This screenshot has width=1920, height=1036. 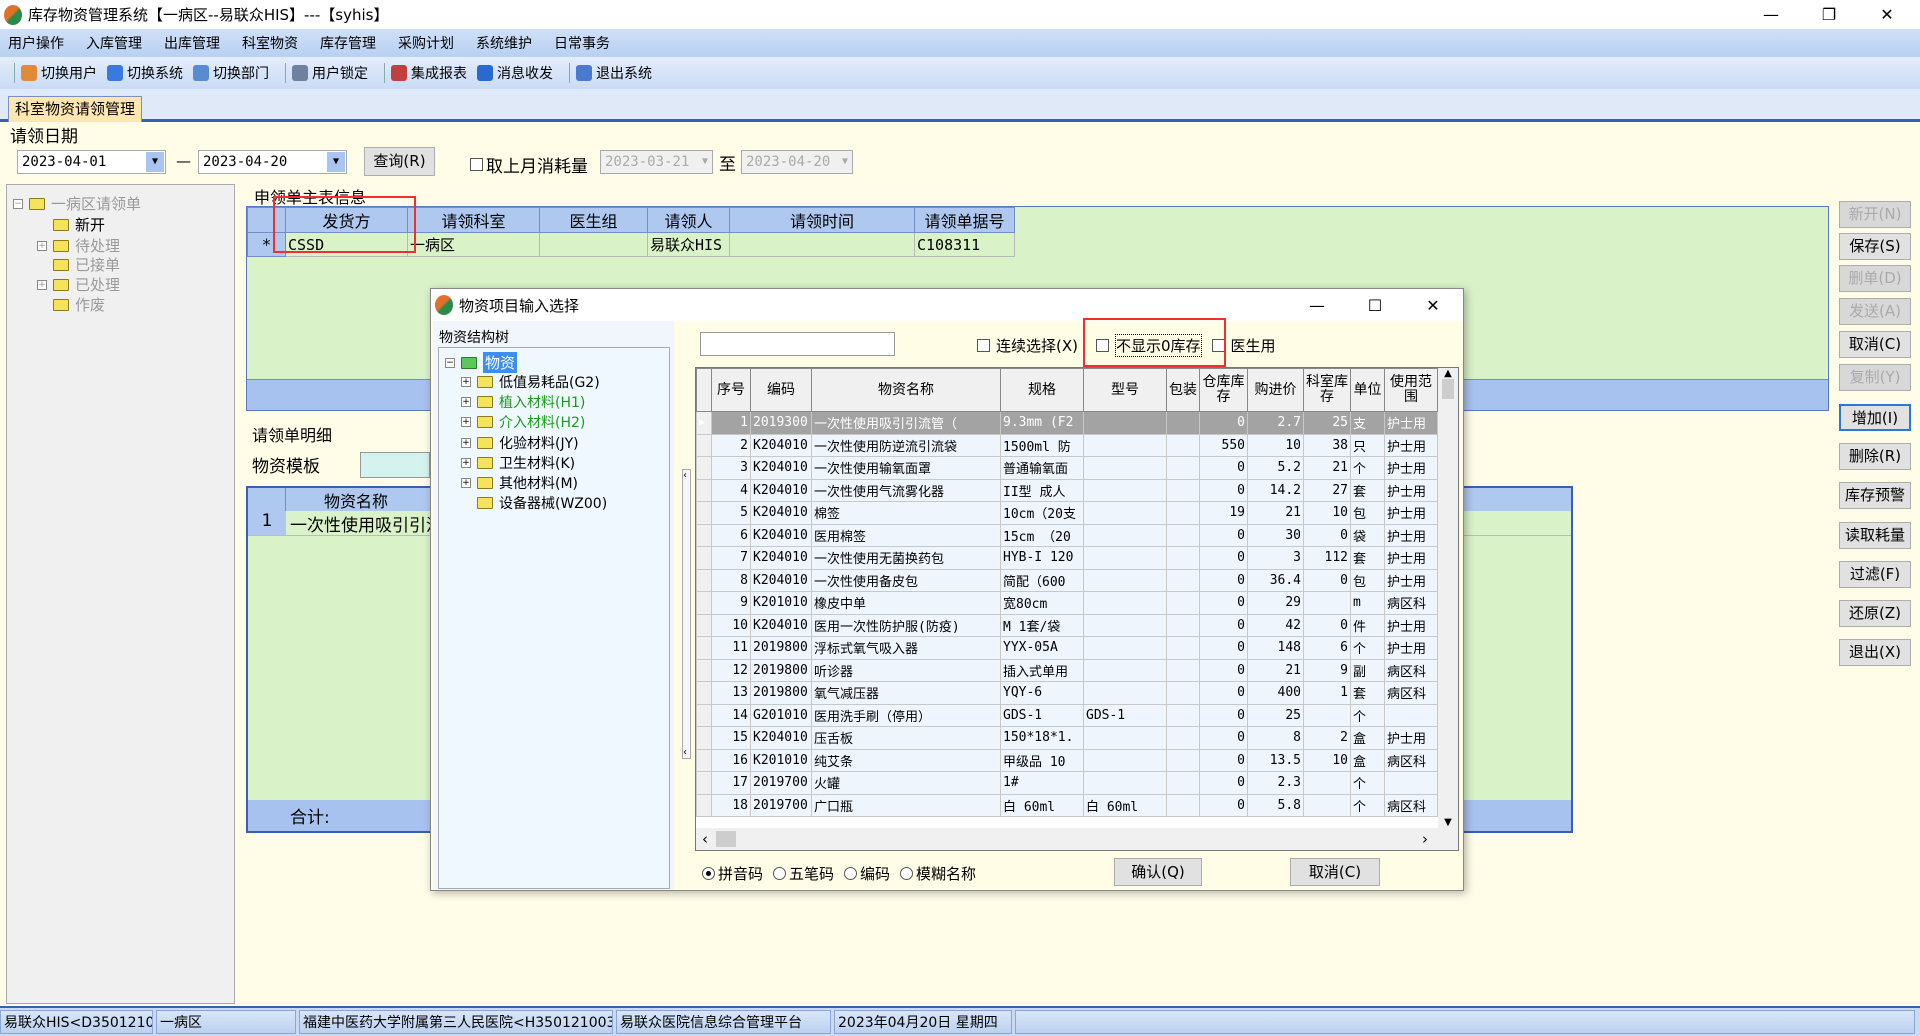 What do you see at coordinates (1275, 783) in the screenshot?
I see `table-cell: 2.3` at bounding box center [1275, 783].